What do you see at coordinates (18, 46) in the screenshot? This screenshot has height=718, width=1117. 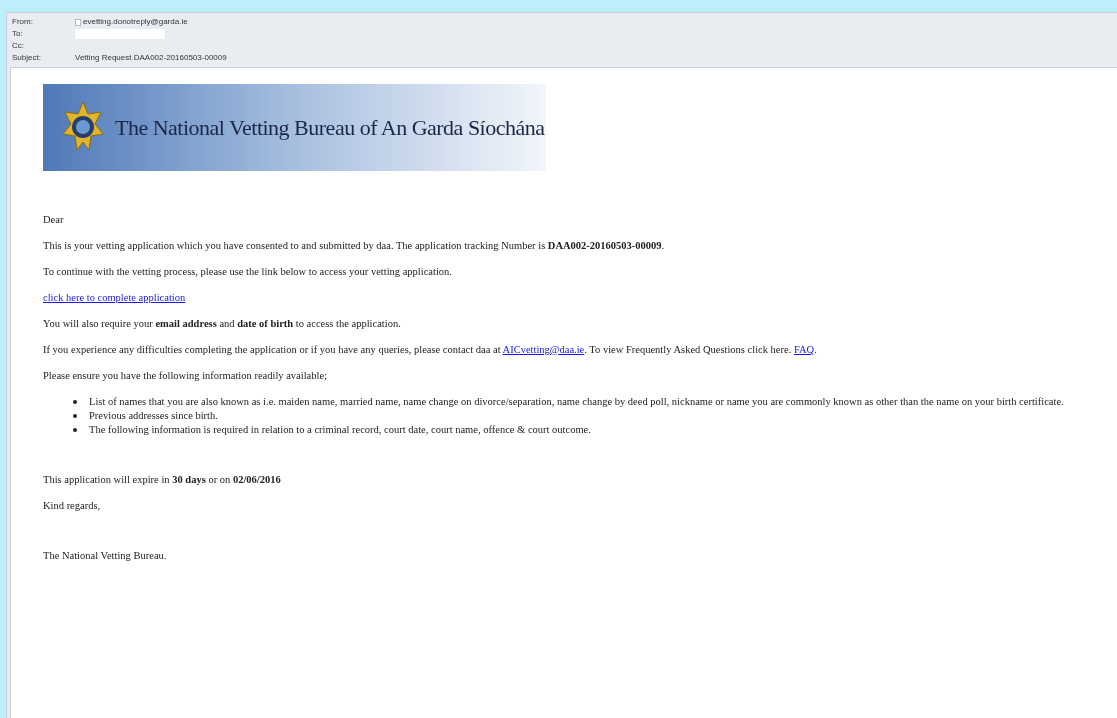 I see `header-label: Cc:` at bounding box center [18, 46].